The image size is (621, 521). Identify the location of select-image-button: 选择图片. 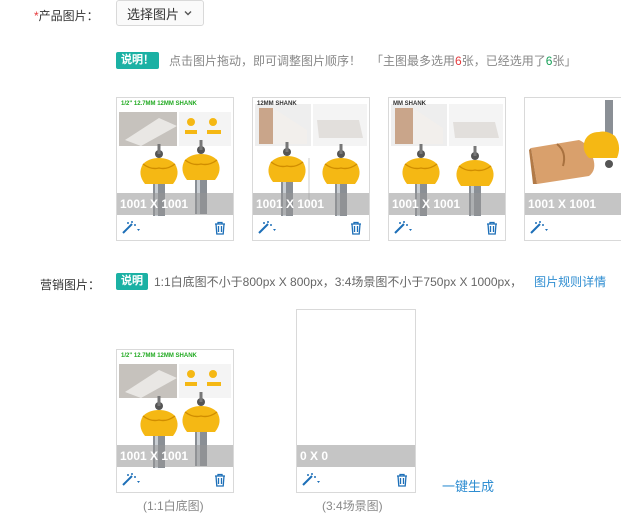
(160, 13).